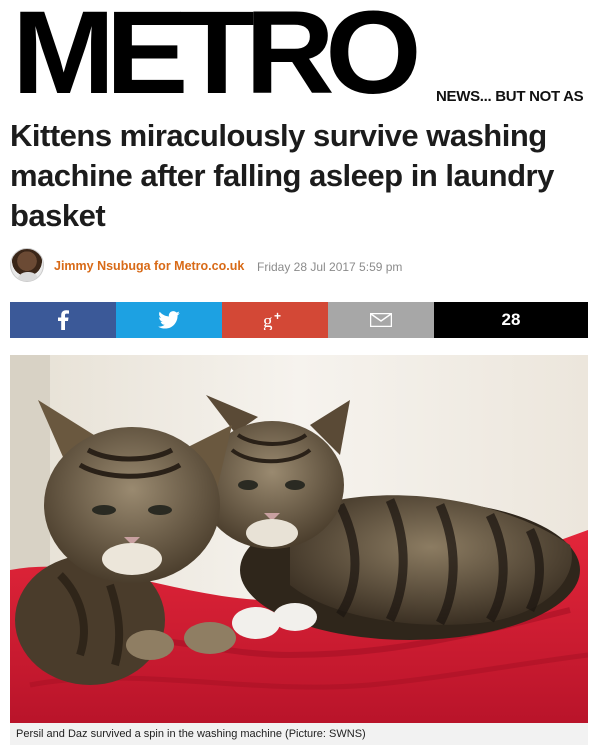  I want to click on google-plus-share-button: g +, so click(275, 320).